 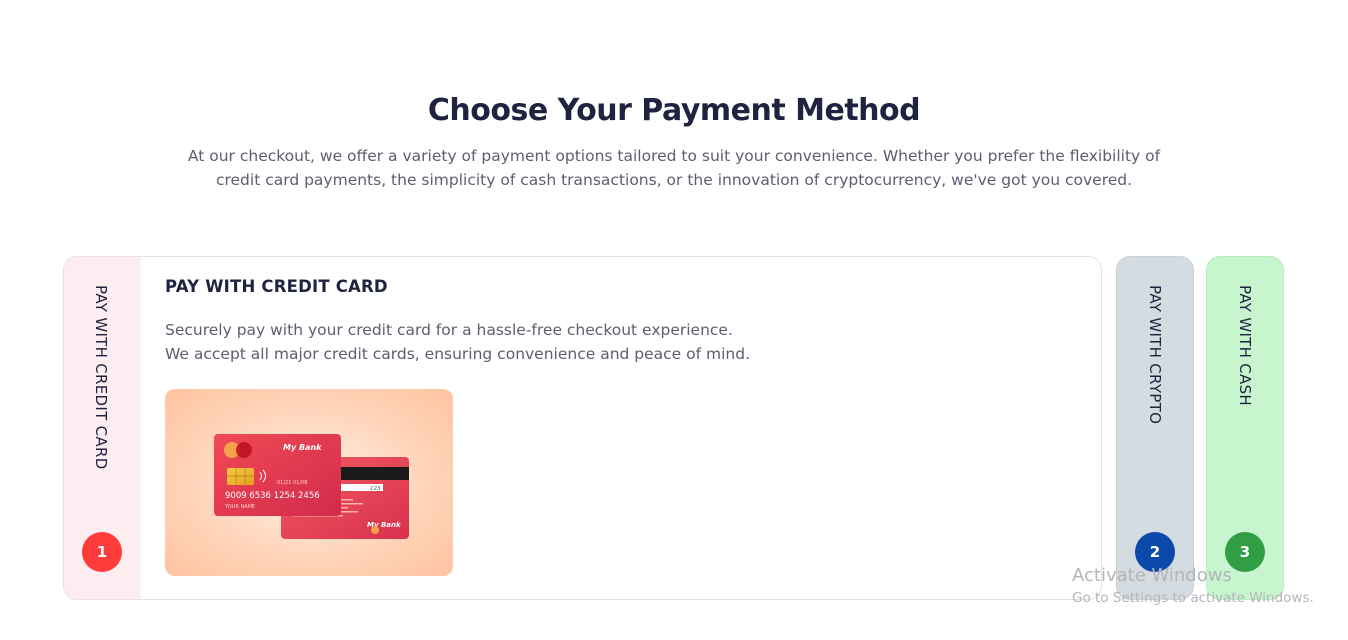 What do you see at coordinates (101, 377) in the screenshot?
I see `tab-credit-card-label: PAY WITH CREDIT CARD` at bounding box center [101, 377].